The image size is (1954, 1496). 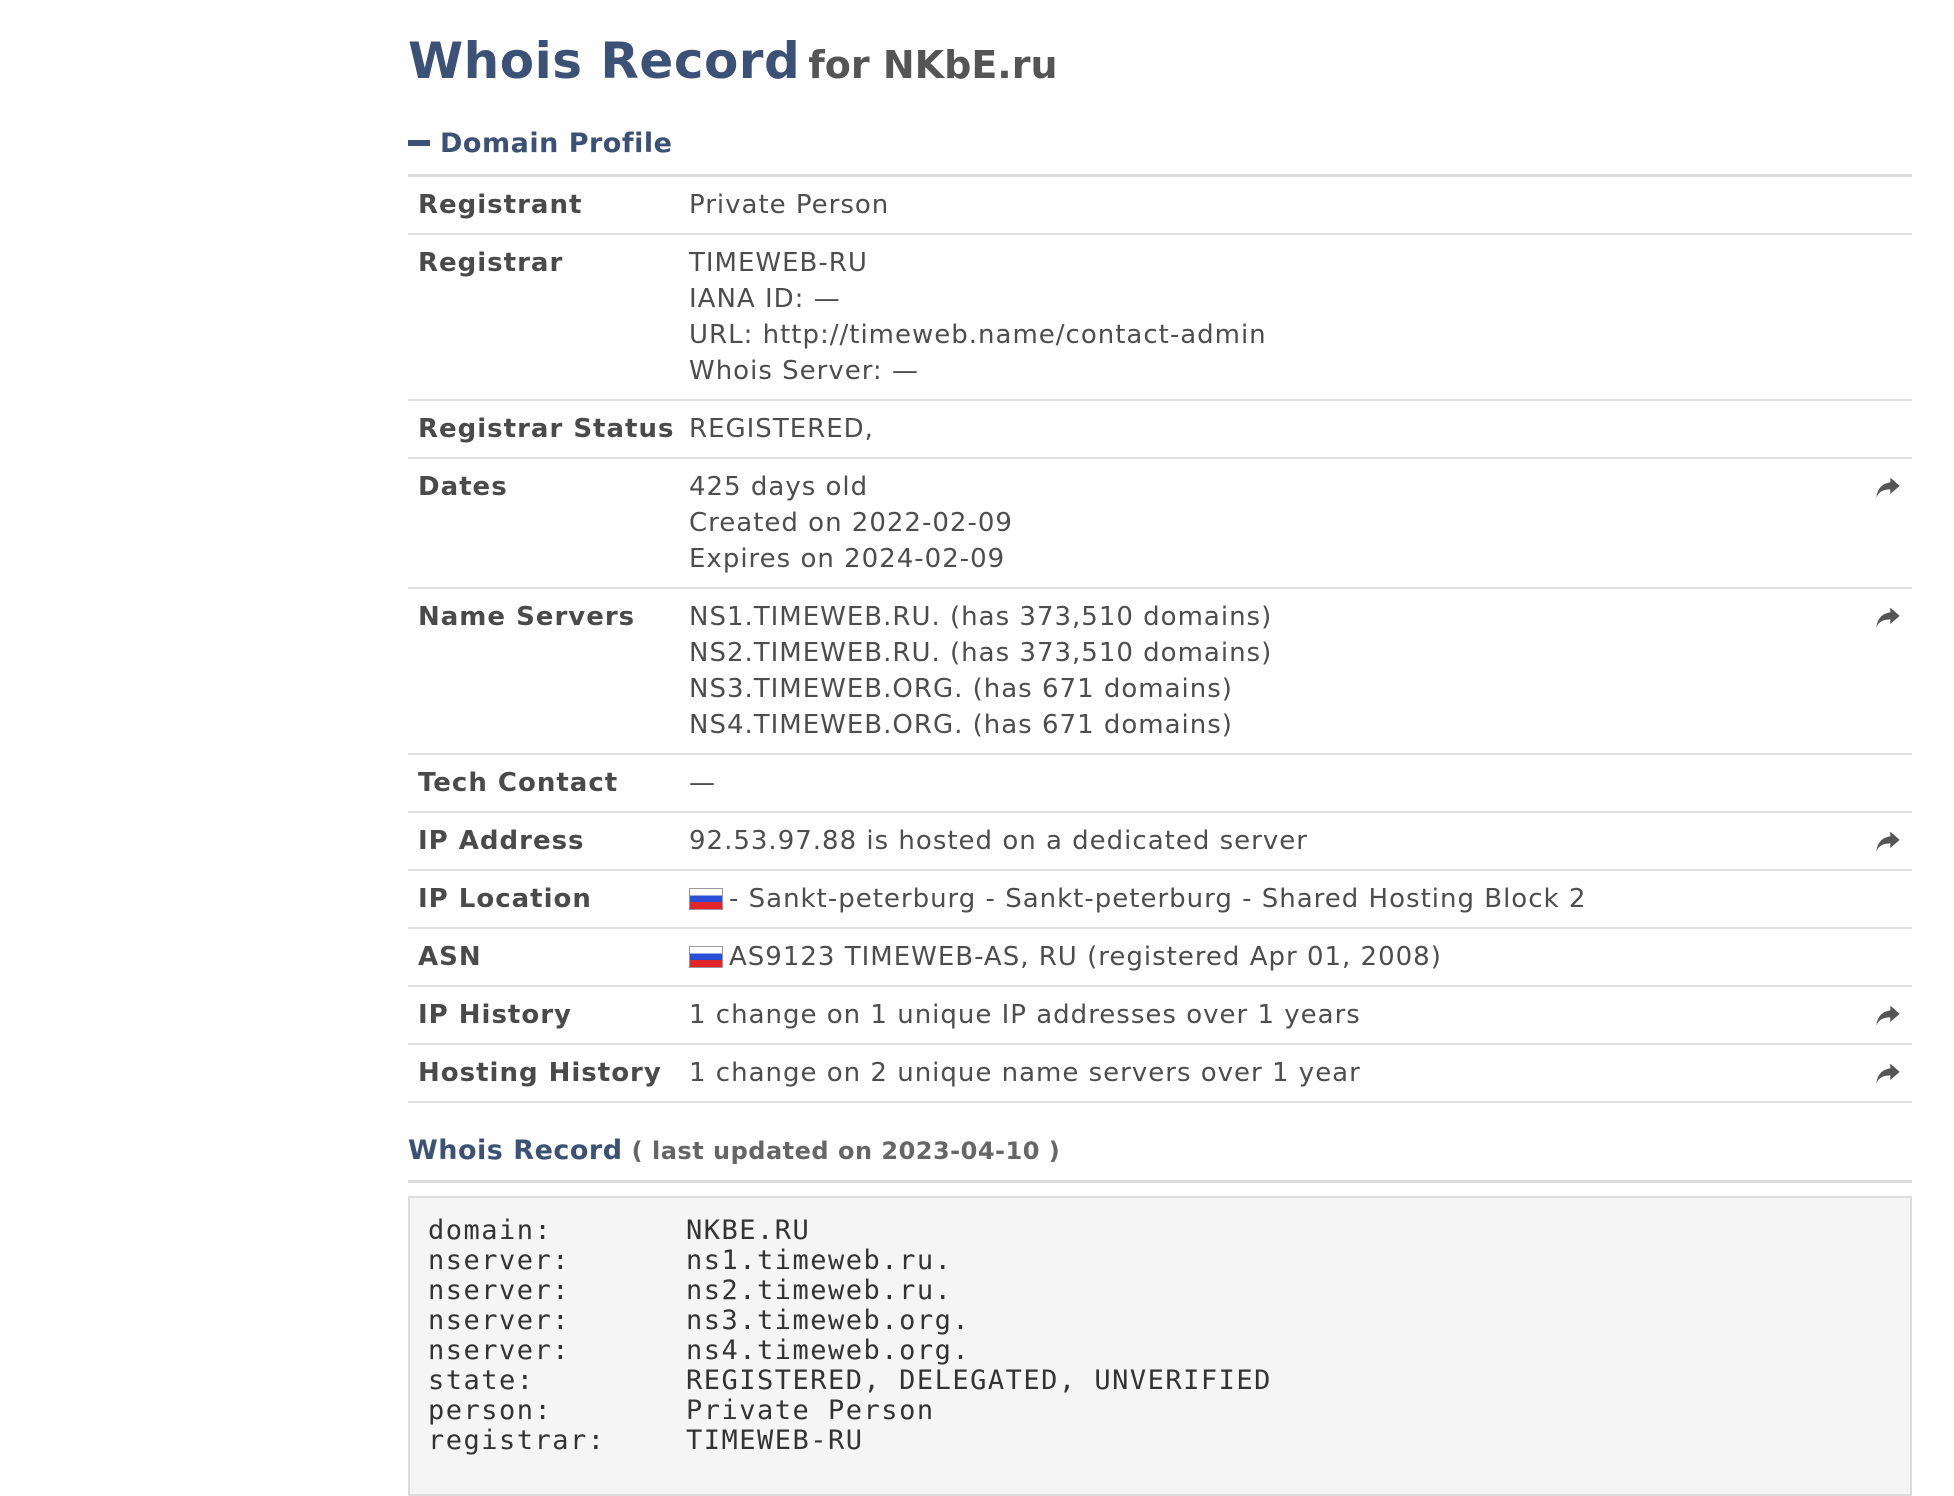 I want to click on raw-whois-value: ns1.timeweb.ru., so click(x=819, y=1260).